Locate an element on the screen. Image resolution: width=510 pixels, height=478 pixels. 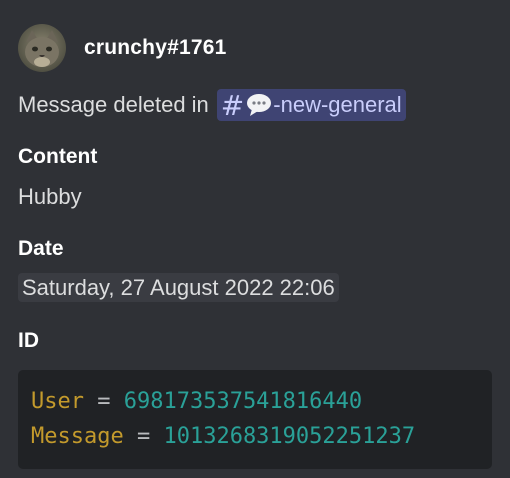
code-line-message: Message = 1013268319052251237 is located at coordinates (255, 436).